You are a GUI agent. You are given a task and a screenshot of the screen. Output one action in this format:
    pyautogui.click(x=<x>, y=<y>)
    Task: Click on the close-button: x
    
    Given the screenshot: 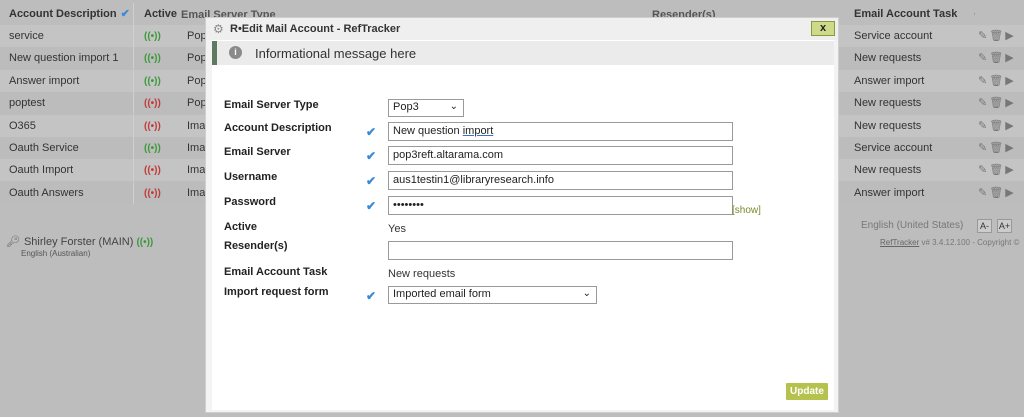 What is the action you would take?
    pyautogui.click(x=823, y=28)
    